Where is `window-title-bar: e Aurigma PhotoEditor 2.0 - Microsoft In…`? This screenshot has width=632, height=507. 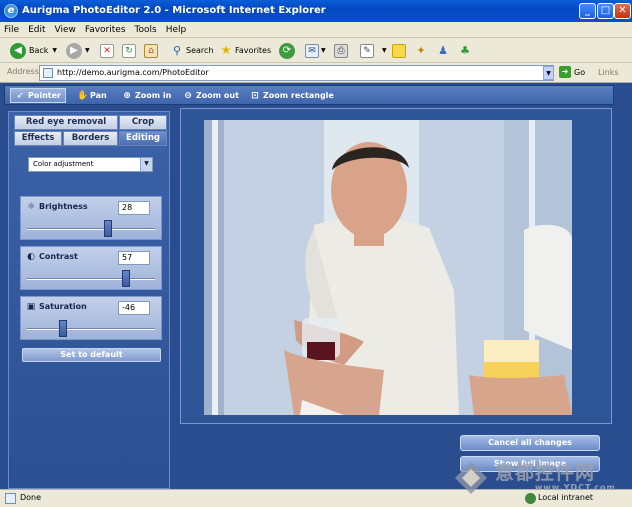 window-title-bar: e Aurigma PhotoEditor 2.0 - Microsoft In… is located at coordinates (316, 11).